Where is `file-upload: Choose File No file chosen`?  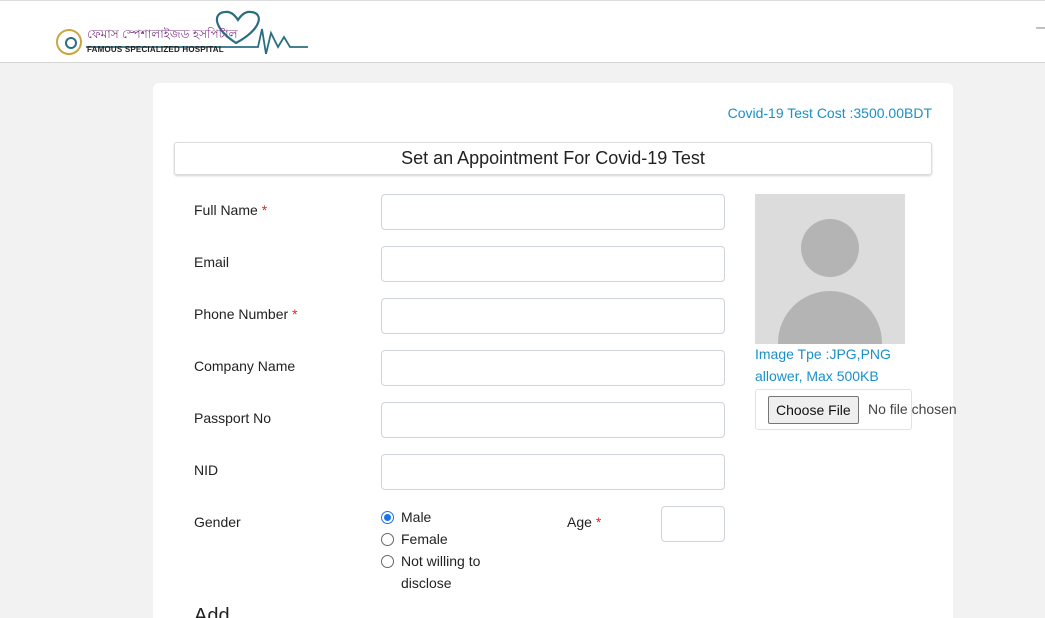
file-upload: Choose File No file chosen is located at coordinates (856, 409).